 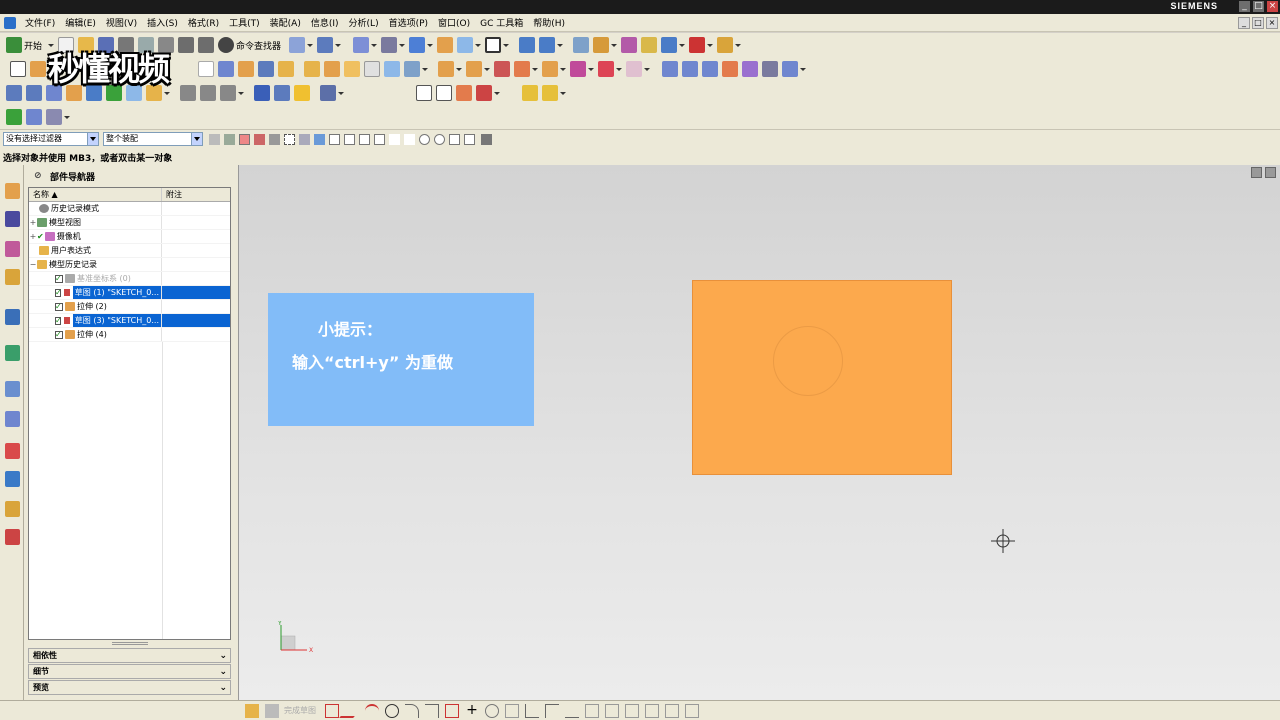 I want to click on make-corner-icon, so click(x=572, y=711).